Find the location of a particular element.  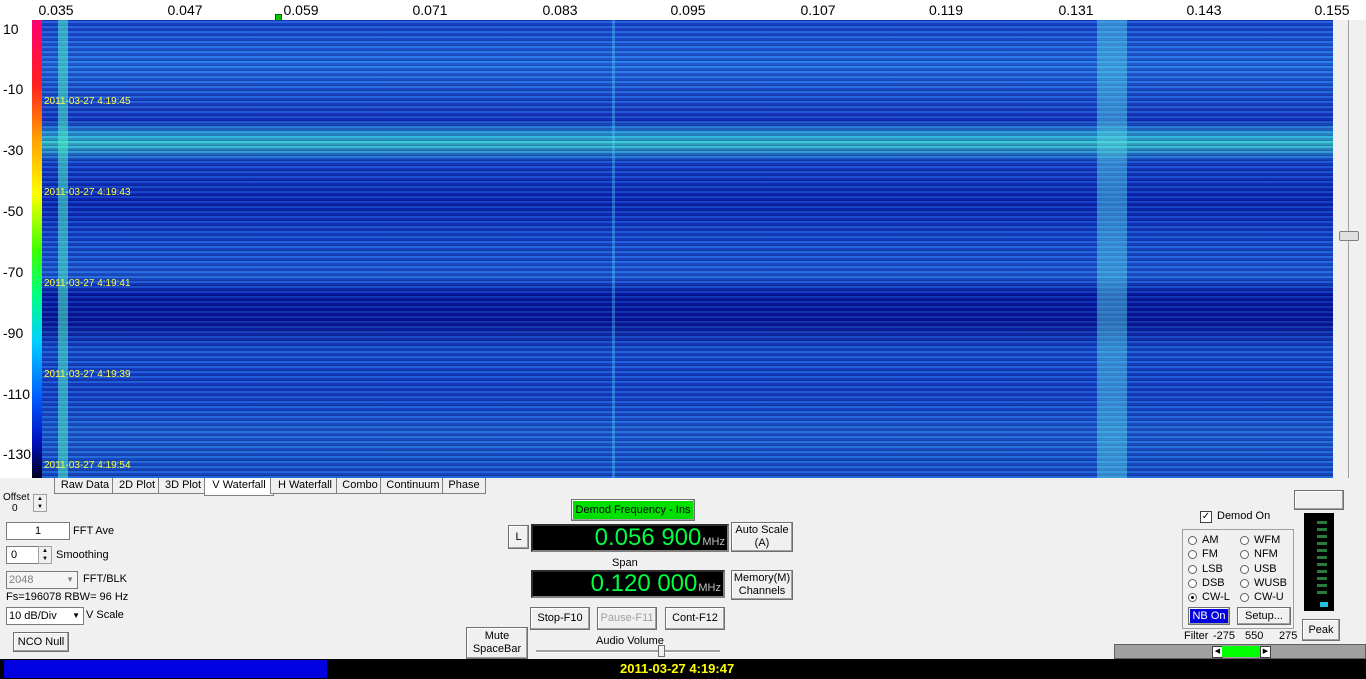

nco-null-button: NCO Null is located at coordinates (41, 642).